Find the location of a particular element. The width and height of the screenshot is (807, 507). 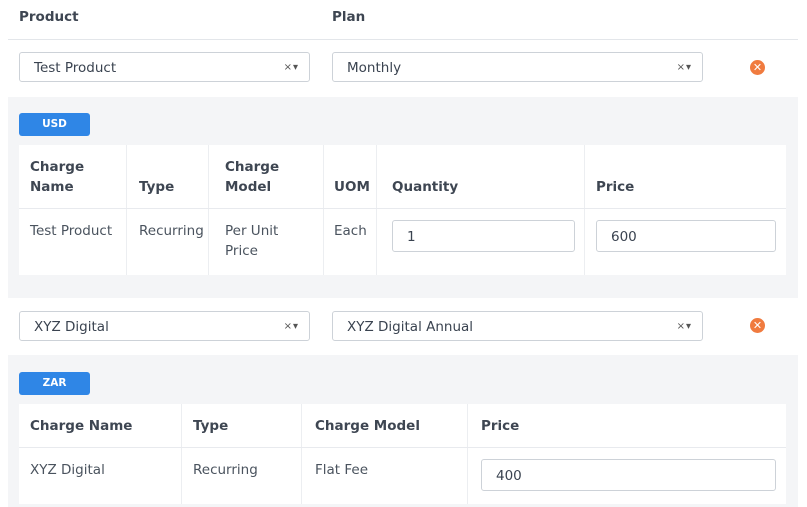

product-select-value: Test Product is located at coordinates (75, 68).